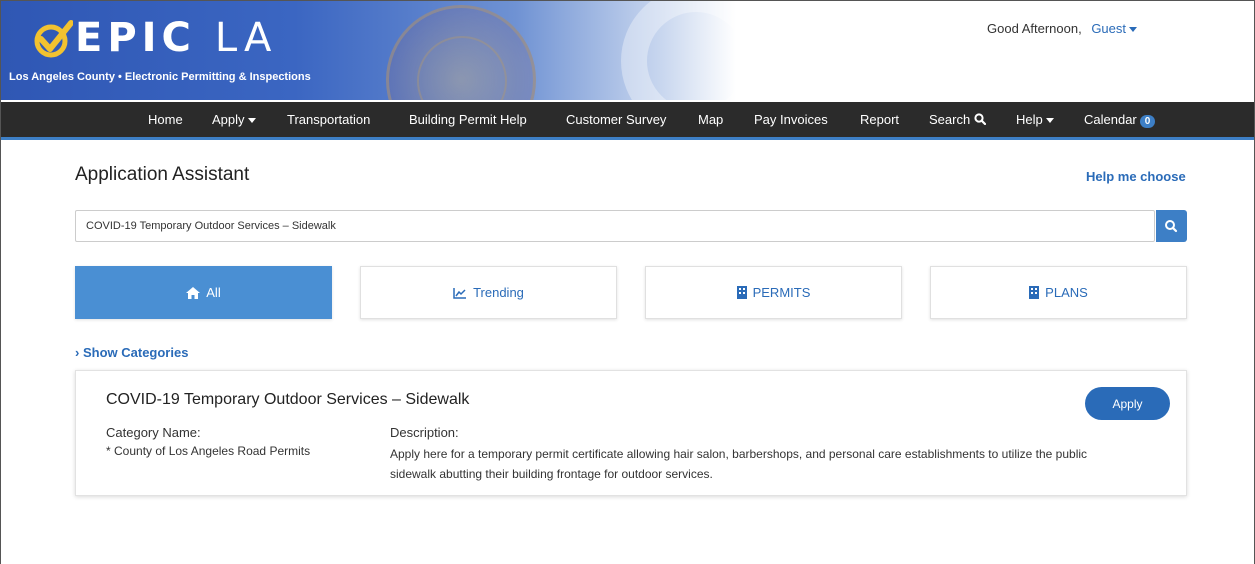 Image resolution: width=1255 pixels, height=564 pixels. Describe the element at coordinates (461, 52) in the screenshot. I see `county-seal` at that location.